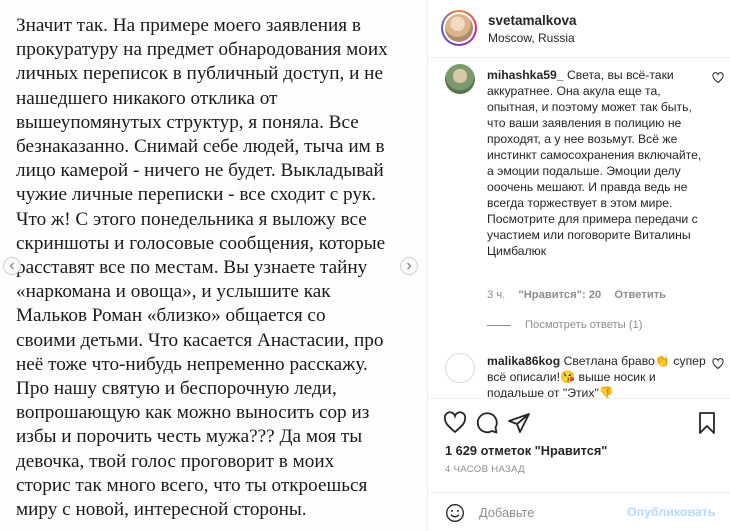 The image size is (730, 531). What do you see at coordinates (499, 325) in the screenshot?
I see `replies-divider` at bounding box center [499, 325].